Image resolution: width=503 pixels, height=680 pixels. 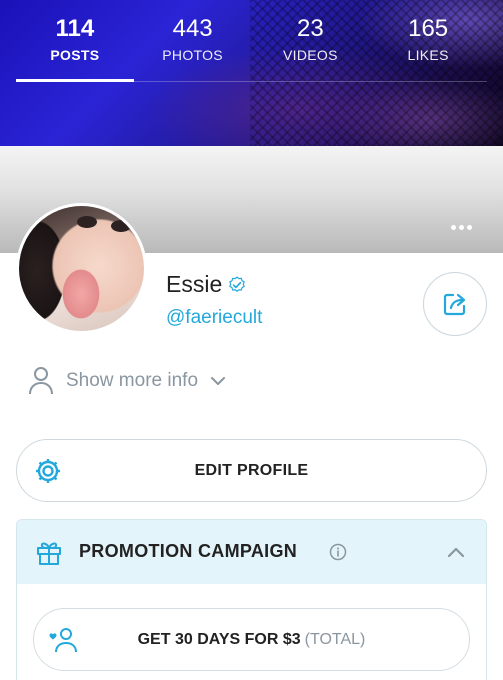 I want to click on photos-label: PHOTOS, so click(x=192, y=55).